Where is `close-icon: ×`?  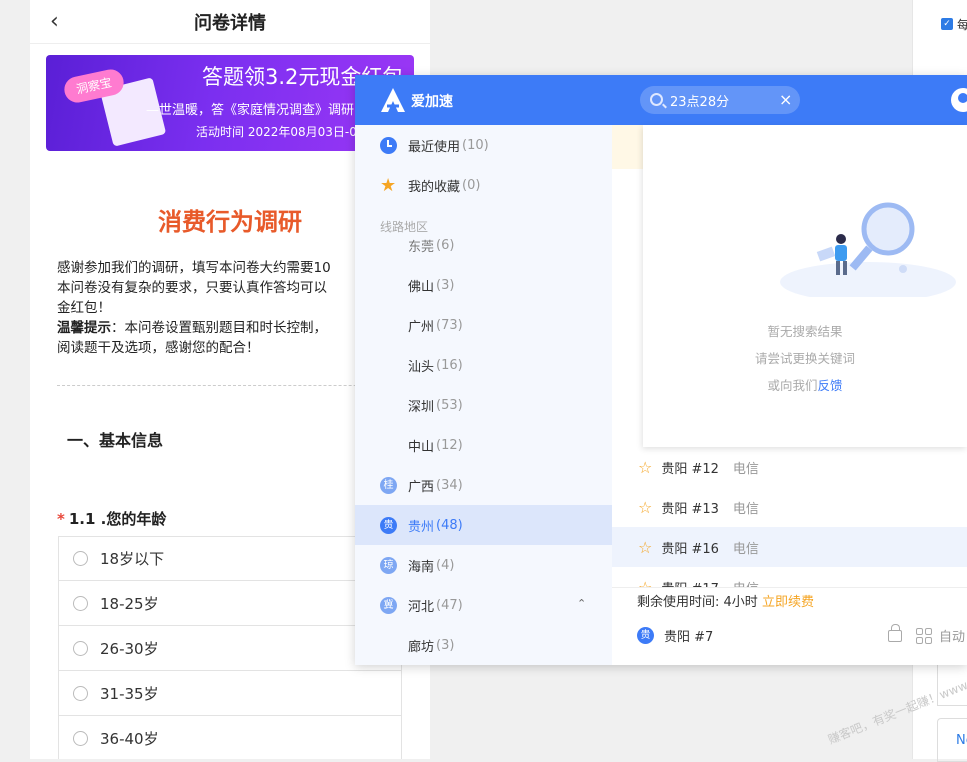
close-icon: × is located at coordinates (785, 99).